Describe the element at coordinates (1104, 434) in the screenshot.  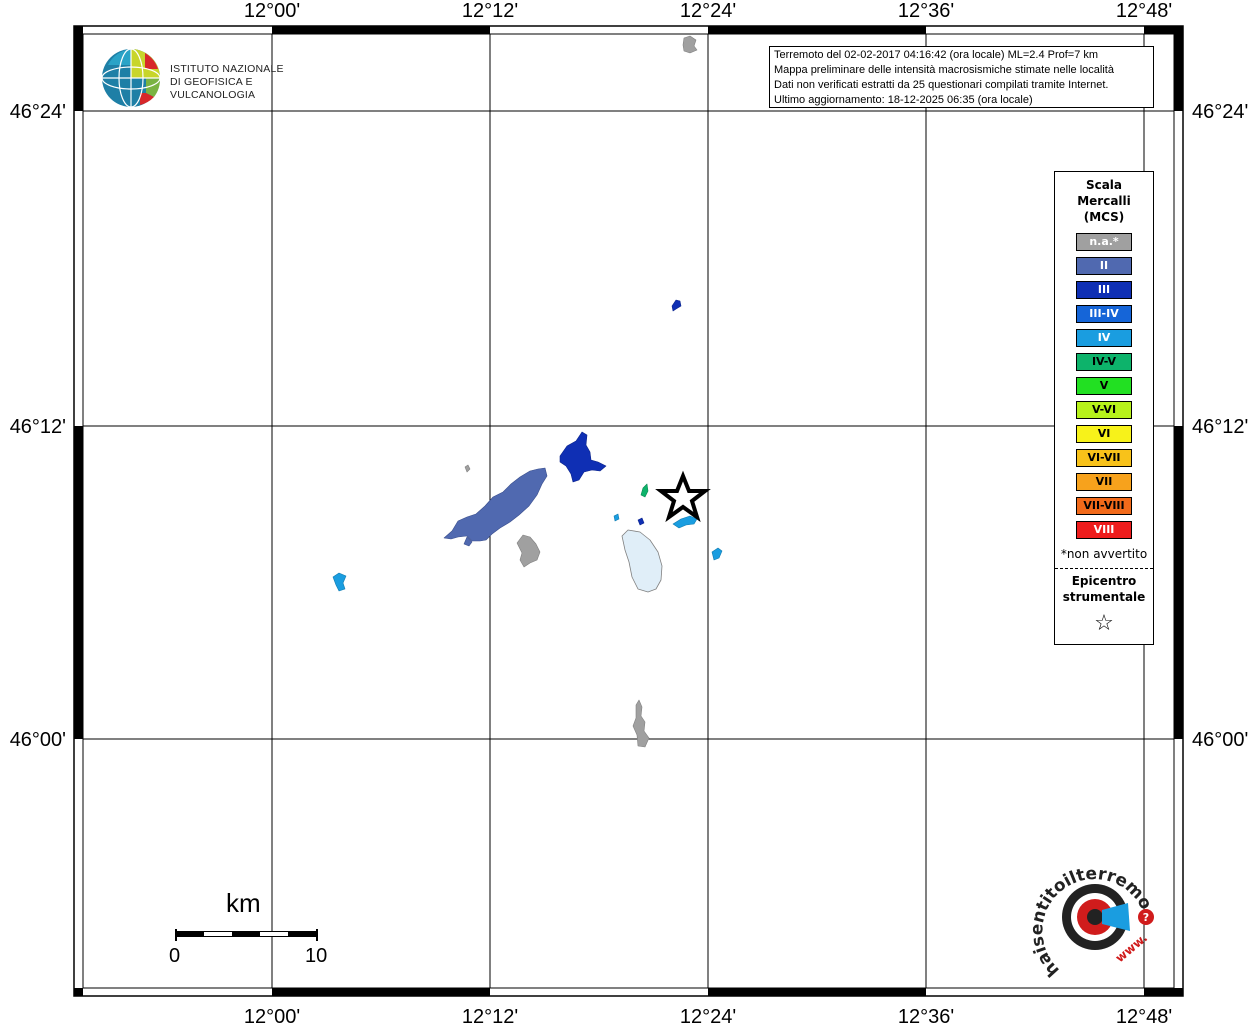
I see `legend-item: VI` at that location.